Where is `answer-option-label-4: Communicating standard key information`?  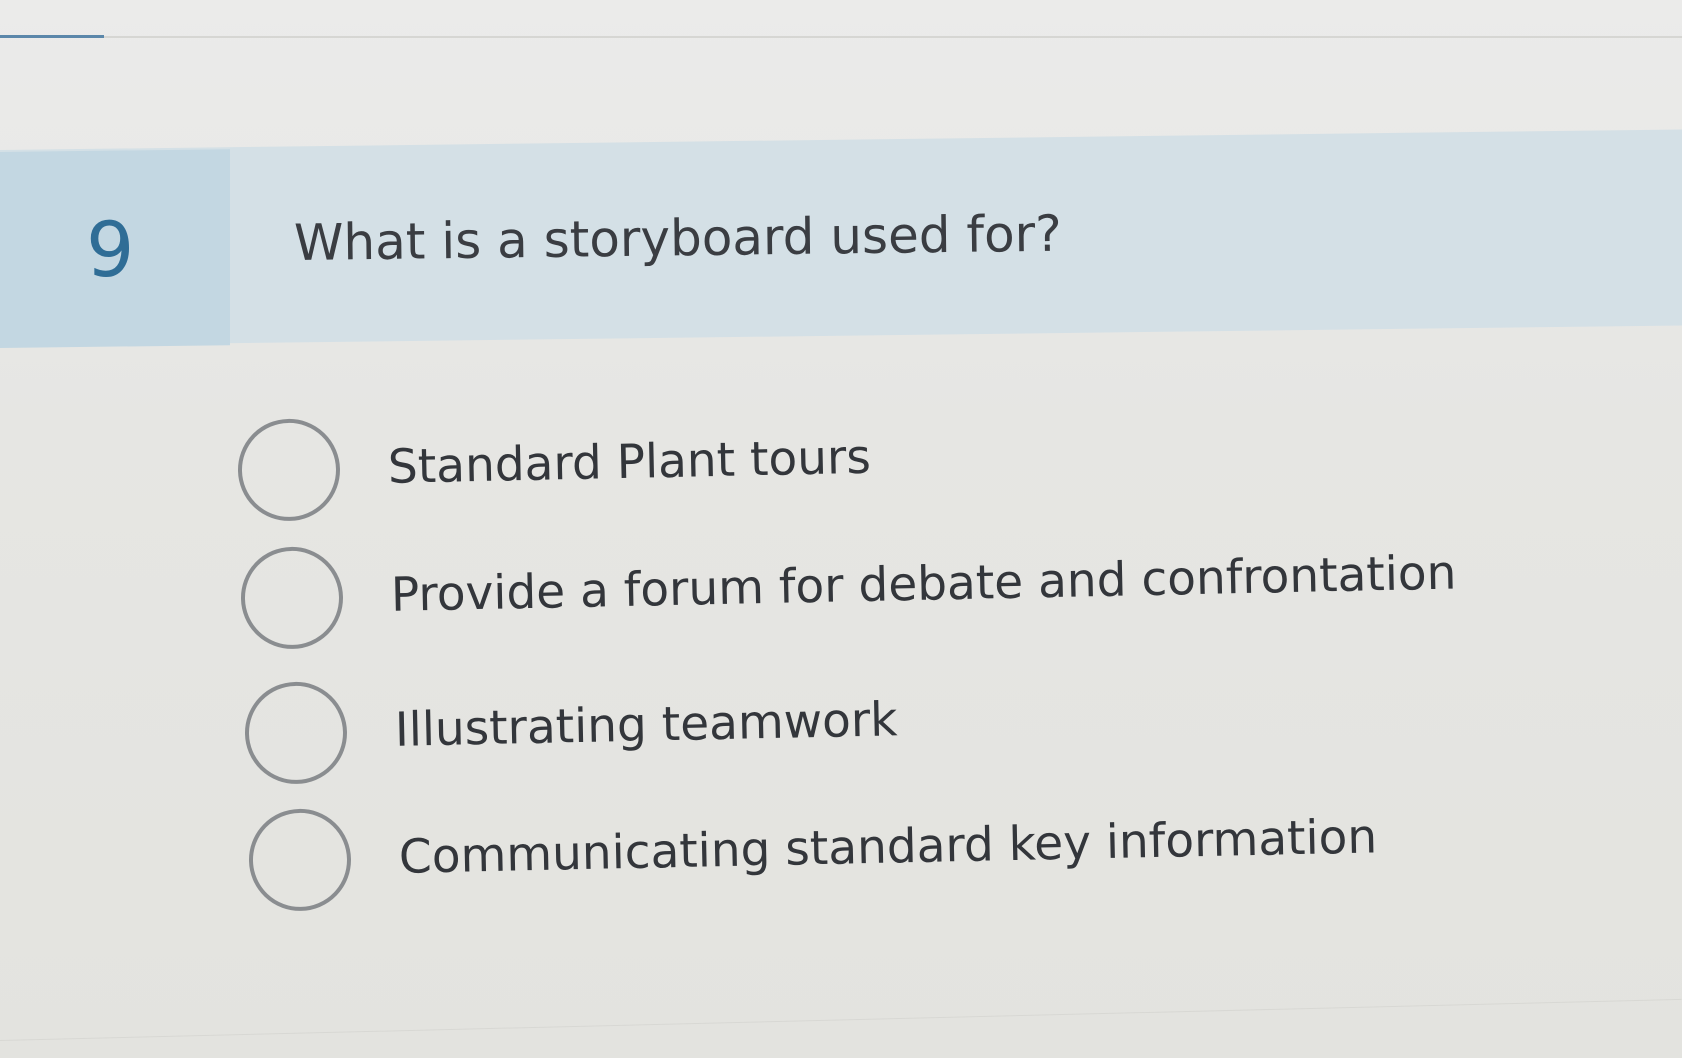 answer-option-label-4: Communicating standard key information is located at coordinates (888, 847).